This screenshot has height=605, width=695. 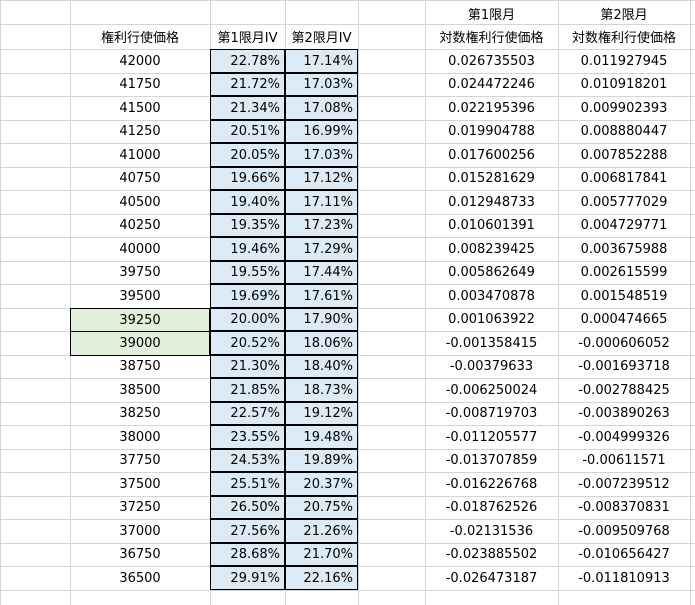 What do you see at coordinates (321, 343) in the screenshot?
I see `iv2-cell: 18.06%` at bounding box center [321, 343].